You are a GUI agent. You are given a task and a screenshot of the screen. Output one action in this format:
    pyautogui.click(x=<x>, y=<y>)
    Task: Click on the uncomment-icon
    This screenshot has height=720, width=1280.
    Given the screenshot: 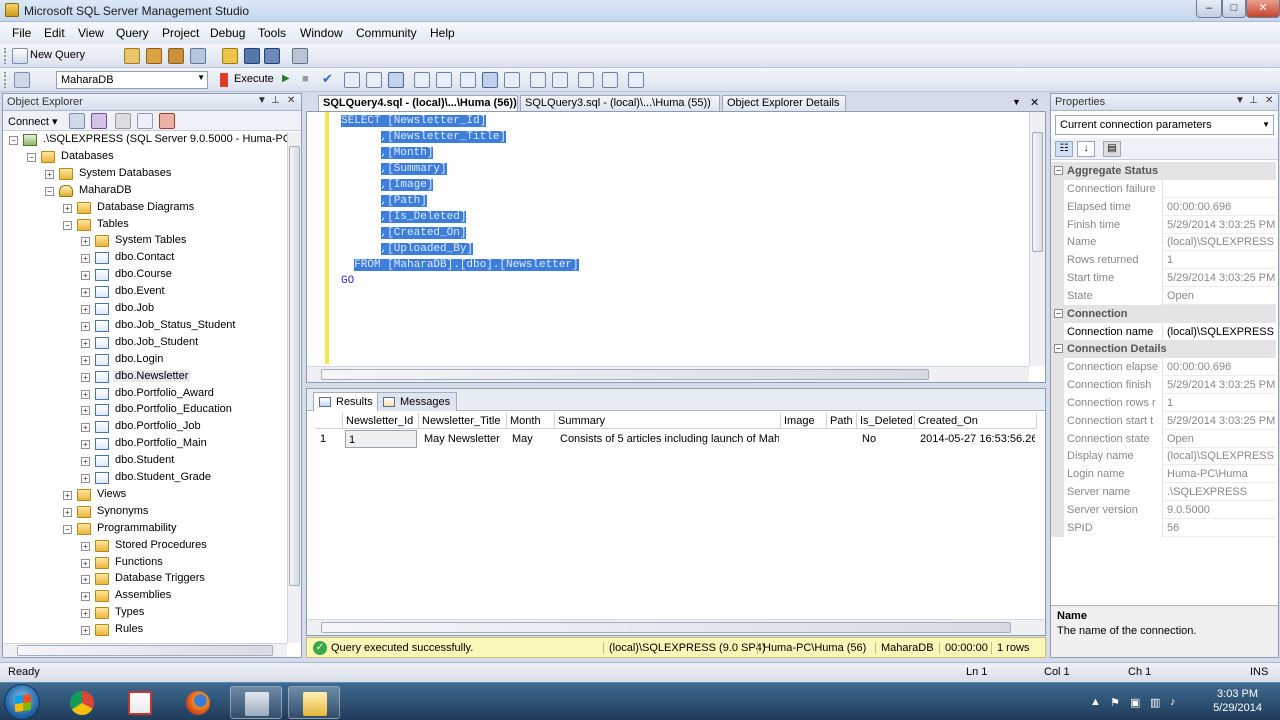 What is the action you would take?
    pyautogui.click(x=538, y=80)
    